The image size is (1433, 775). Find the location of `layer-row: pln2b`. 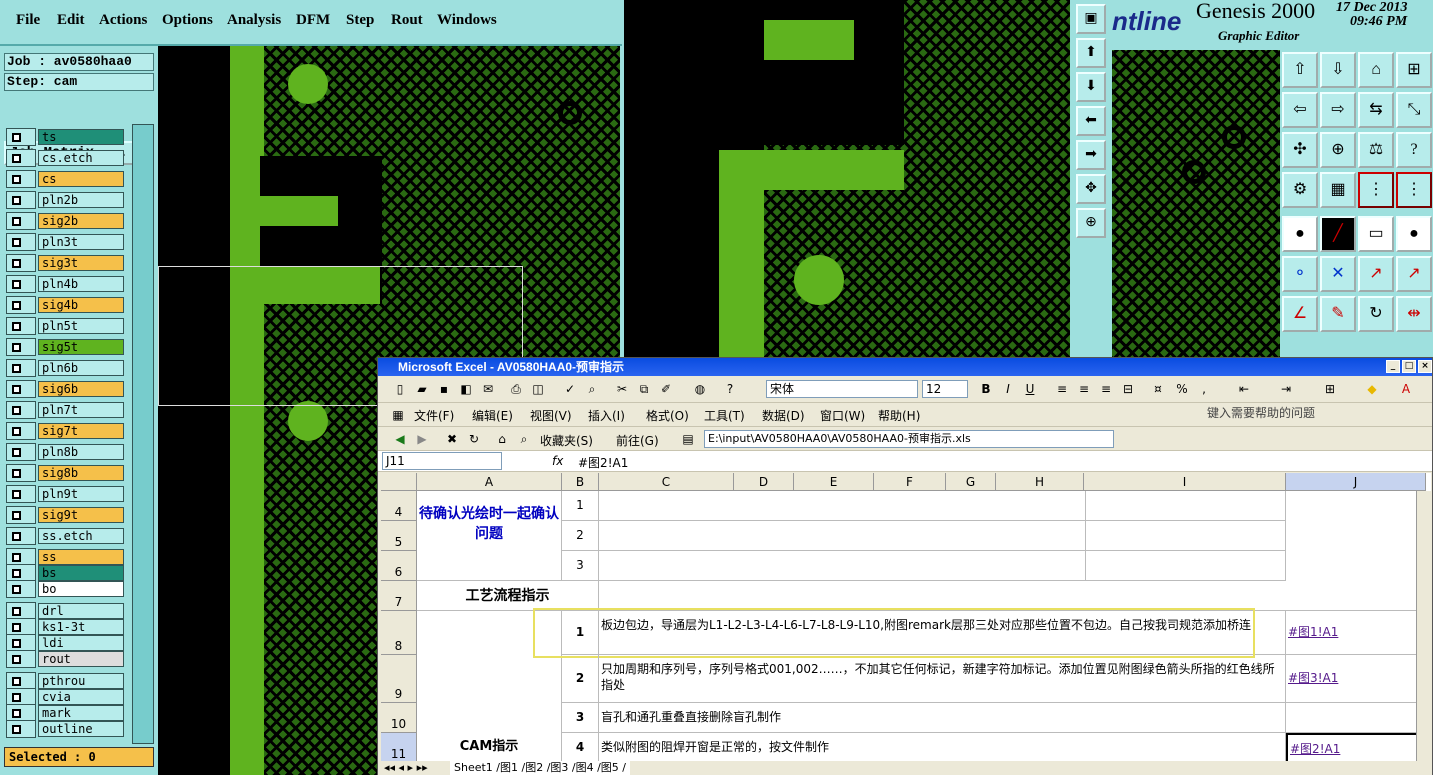

layer-row: pln2b is located at coordinates (66, 200).